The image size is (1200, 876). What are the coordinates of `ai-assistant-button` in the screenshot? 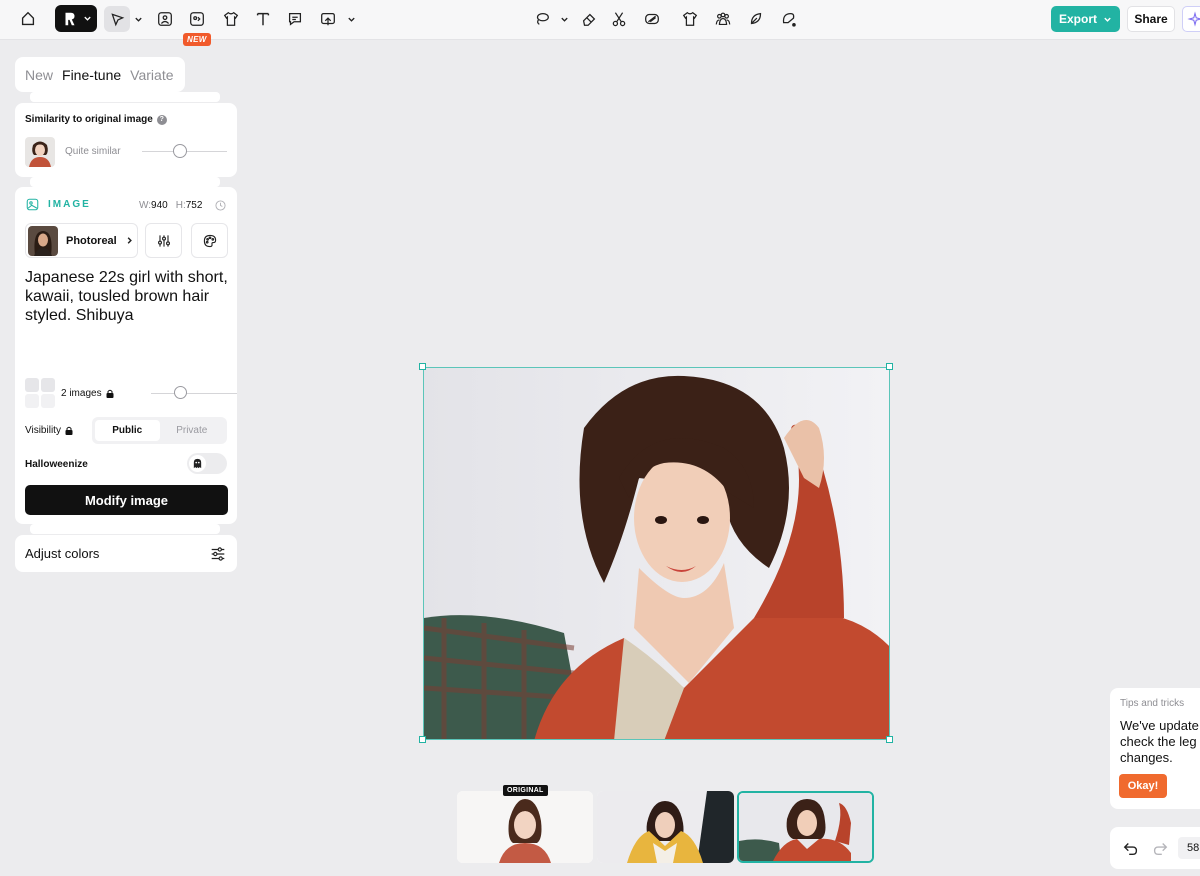 It's located at (1191, 19).